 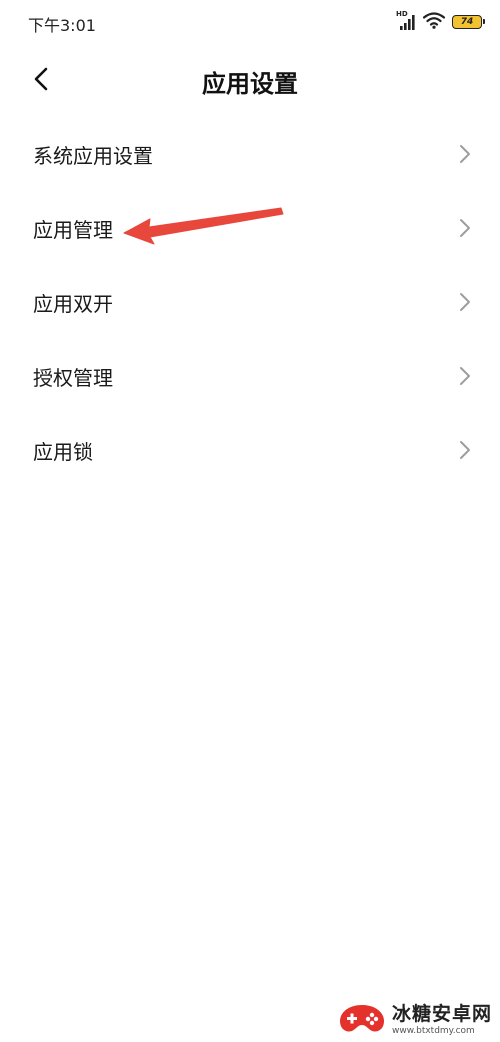 I want to click on status-icons: HD 74, so click(x=440, y=21).